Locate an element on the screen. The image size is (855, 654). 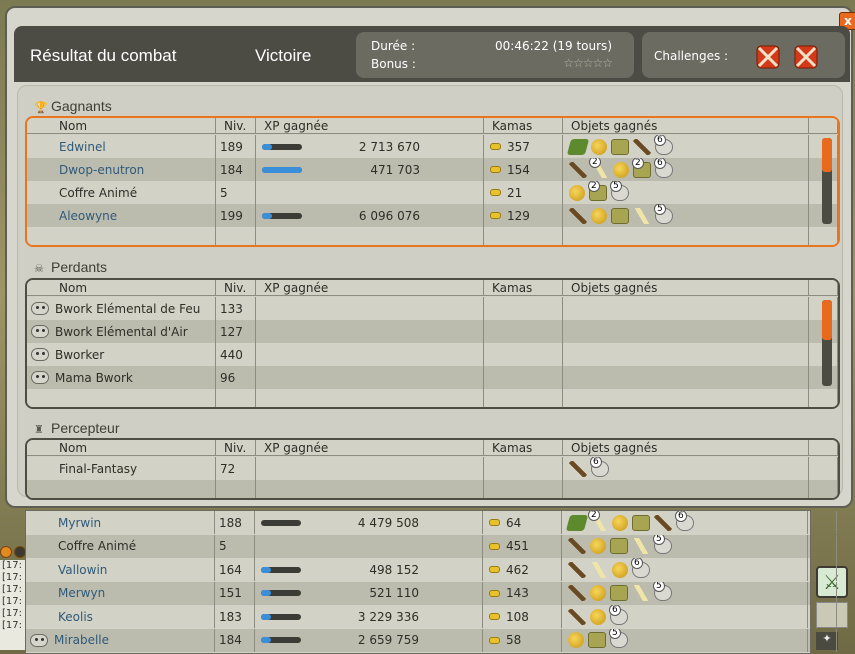
player-name: Keolis is located at coordinates (75, 617).